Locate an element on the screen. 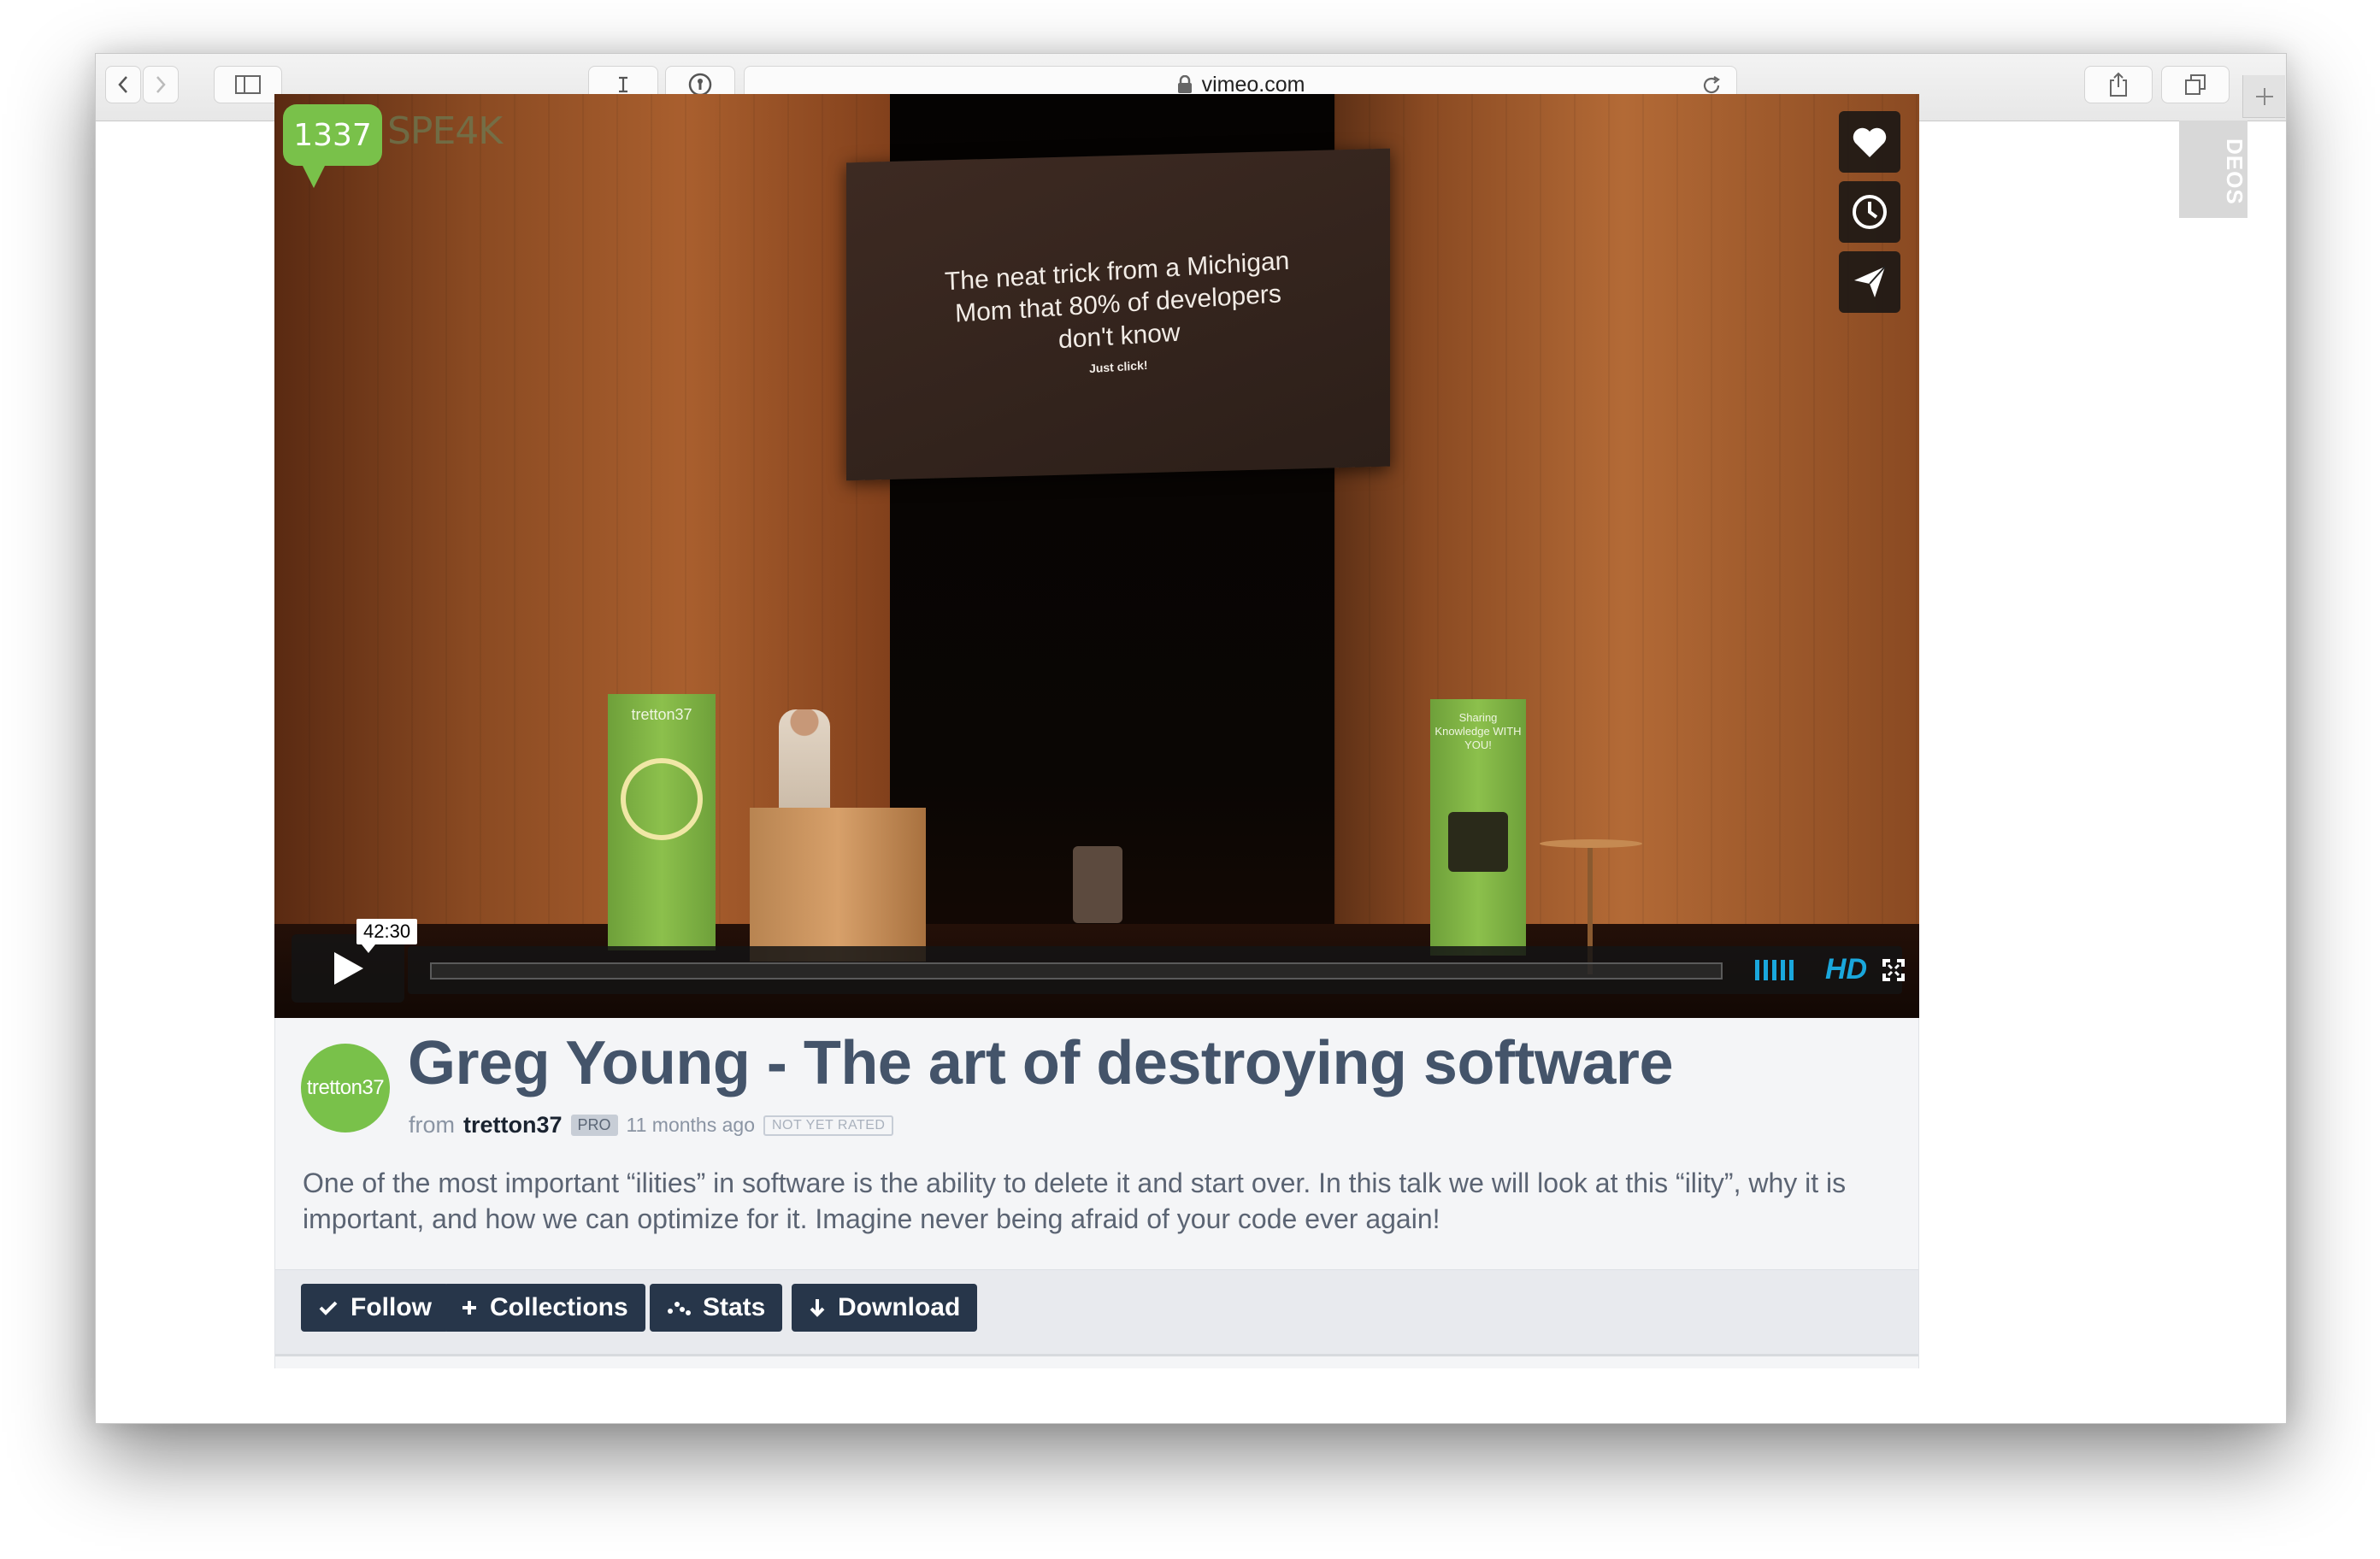 Image resolution: width=2380 pixels, height=1559 pixels. from-label: from is located at coordinates (432, 1125).